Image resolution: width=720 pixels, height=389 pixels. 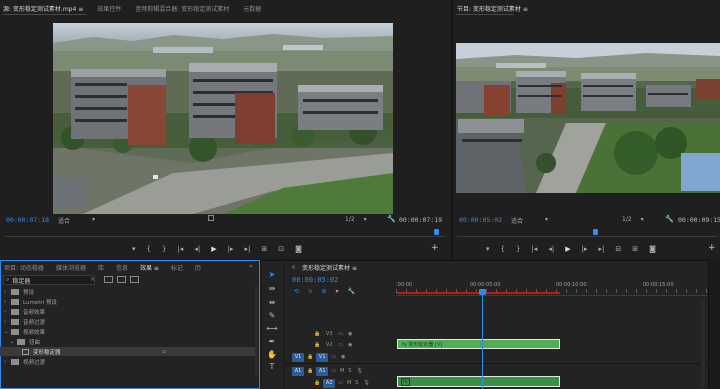 What do you see at coordinates (272, 274) in the screenshot?
I see `selection-tool-icon: ➤` at bounding box center [272, 274].